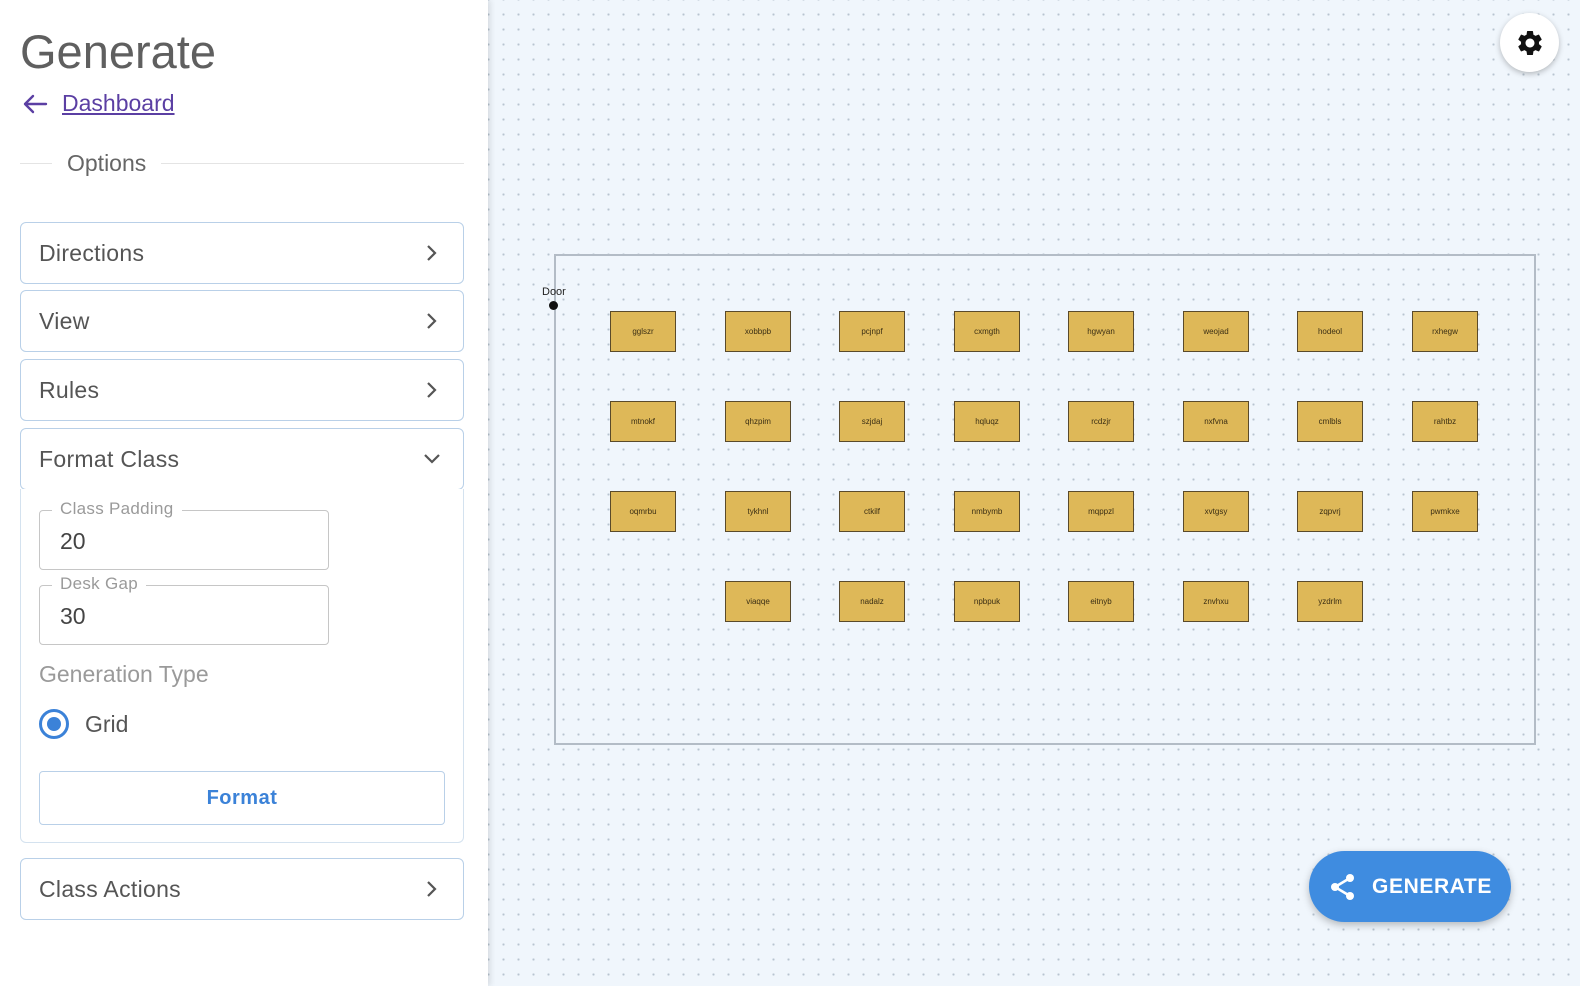 The image size is (1580, 986). What do you see at coordinates (643, 331) in the screenshot?
I see `desk: gglszr` at bounding box center [643, 331].